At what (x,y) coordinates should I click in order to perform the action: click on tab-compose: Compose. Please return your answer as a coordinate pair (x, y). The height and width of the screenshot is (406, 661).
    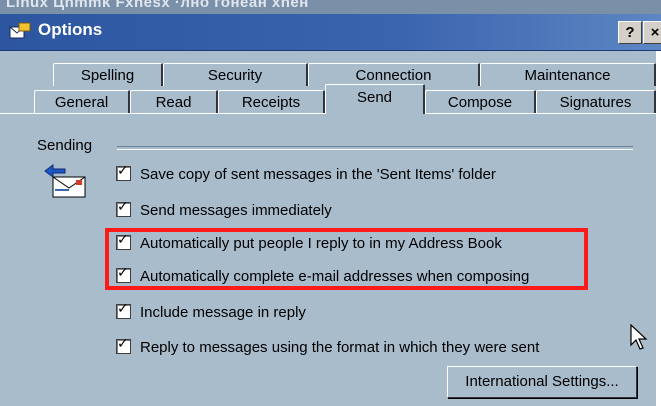
    Looking at the image, I should click on (480, 101).